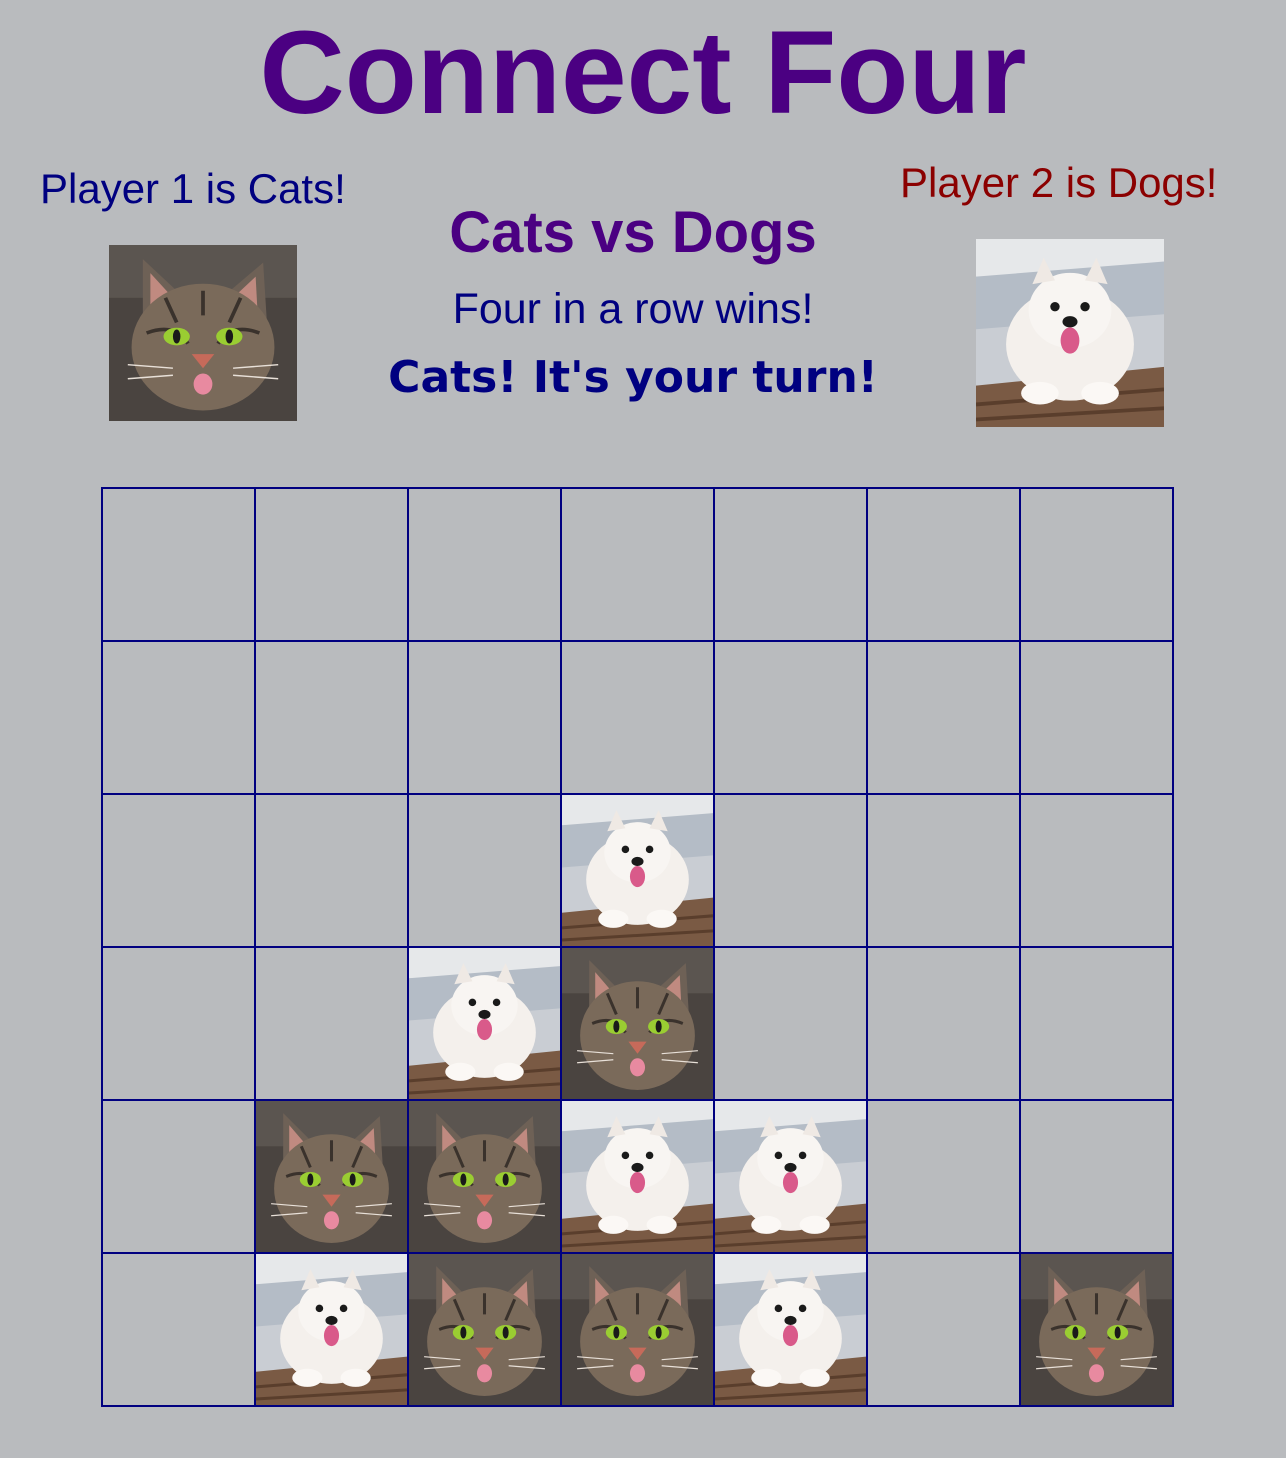 This screenshot has width=1286, height=1458. I want to click on board-cell-r3-c2, so click(484, 1023).